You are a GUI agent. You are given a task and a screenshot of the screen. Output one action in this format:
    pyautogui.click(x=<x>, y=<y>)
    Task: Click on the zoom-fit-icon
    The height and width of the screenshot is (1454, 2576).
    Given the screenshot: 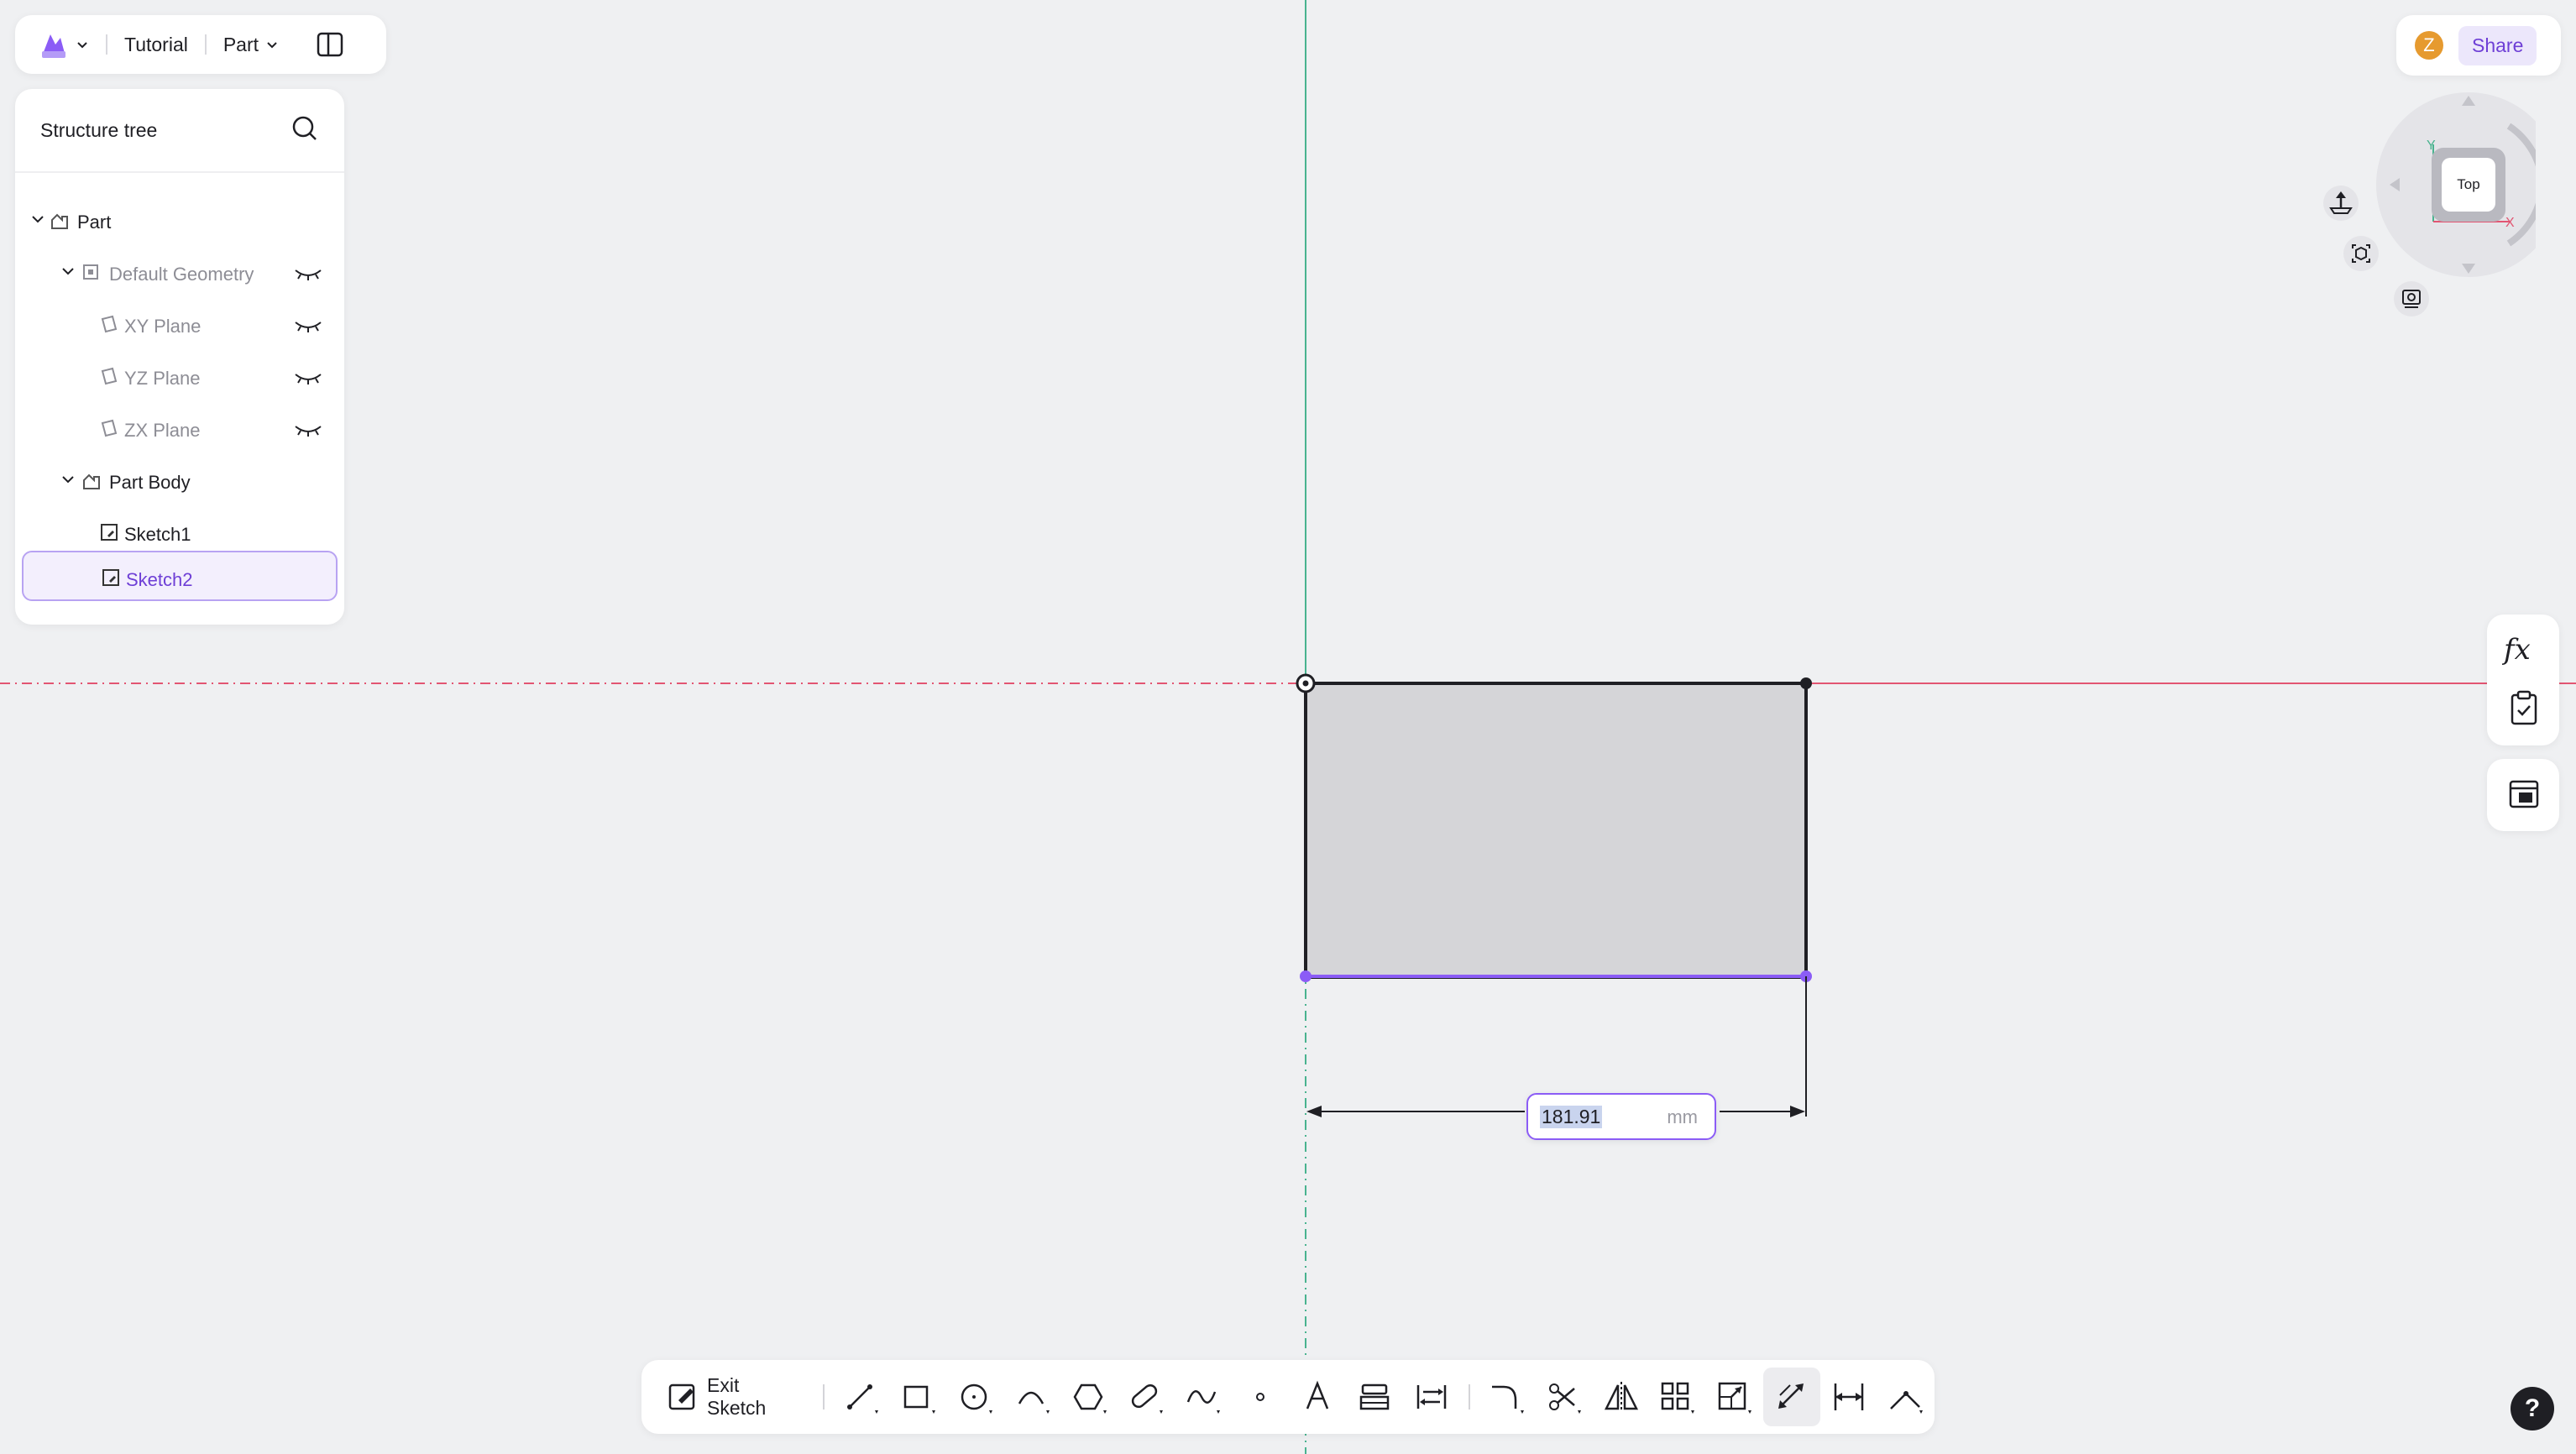 What is the action you would take?
    pyautogui.click(x=2361, y=253)
    